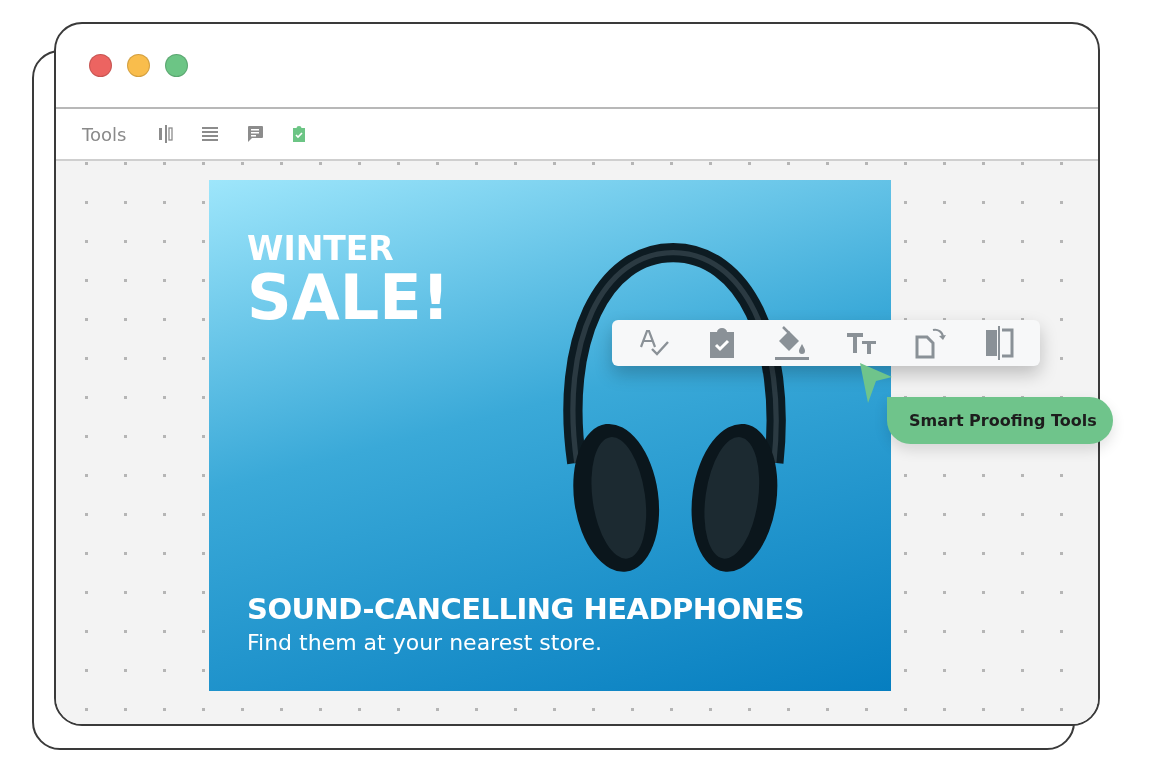 This screenshot has height=771, width=1150. What do you see at coordinates (255, 134) in the screenshot?
I see `comment-icon` at bounding box center [255, 134].